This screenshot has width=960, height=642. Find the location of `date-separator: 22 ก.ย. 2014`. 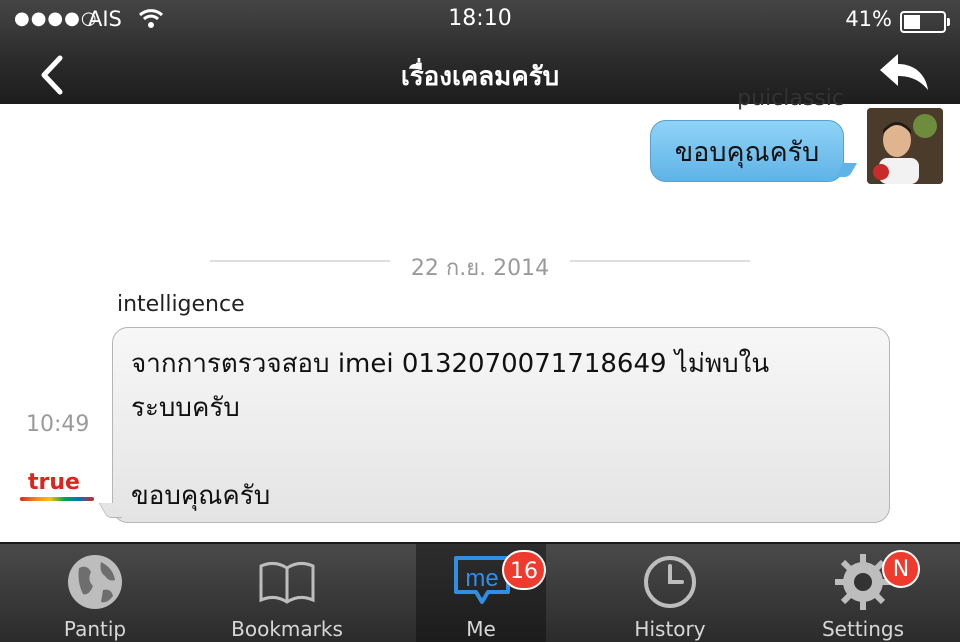

date-separator: 22 ก.ย. 2014 is located at coordinates (480, 267).